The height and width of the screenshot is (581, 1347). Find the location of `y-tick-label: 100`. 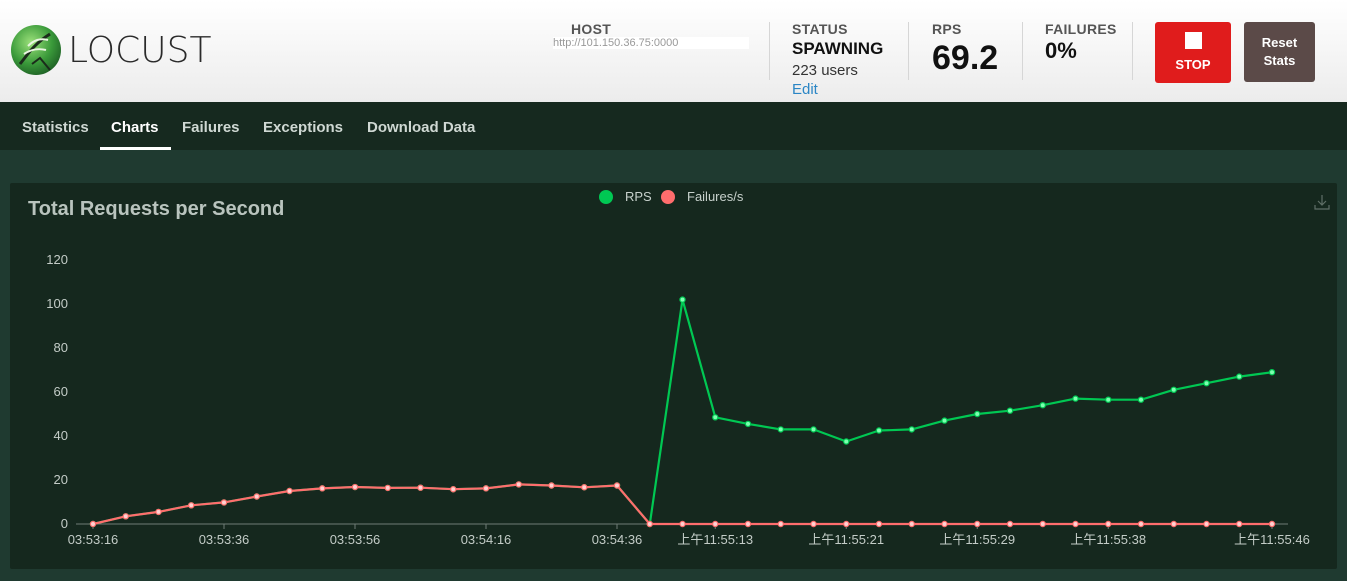

y-tick-label: 100 is located at coordinates (57, 303).